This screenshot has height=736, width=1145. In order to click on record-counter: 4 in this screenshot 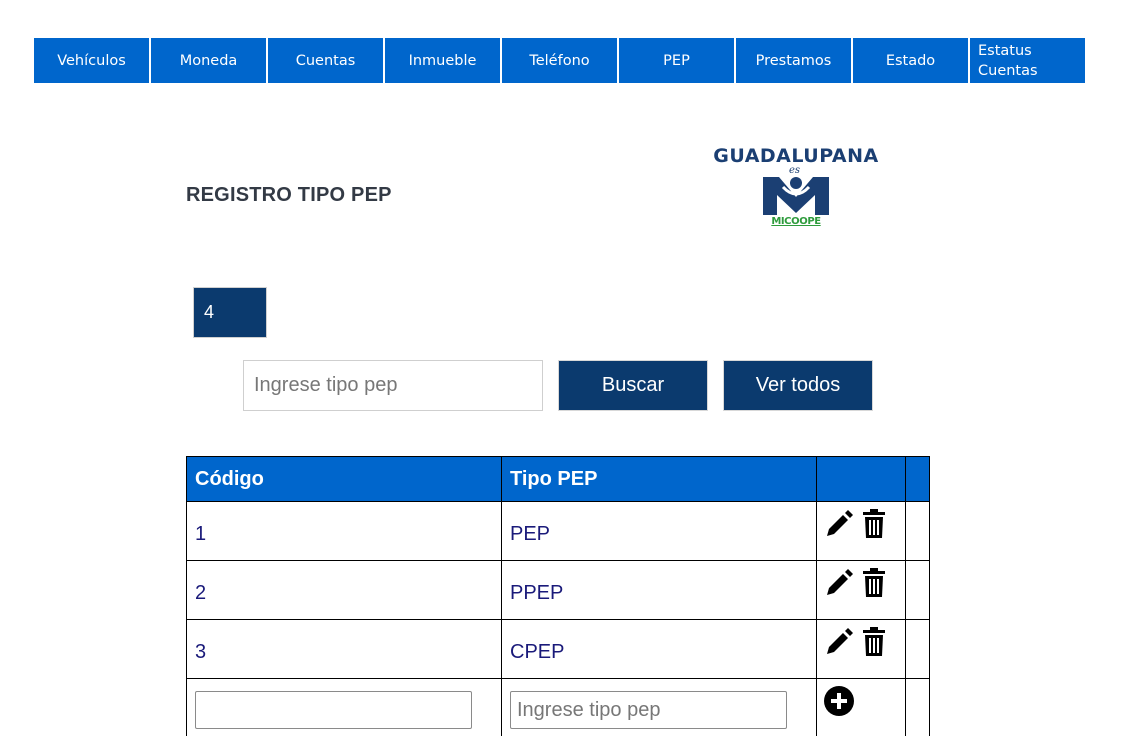, I will do `click(230, 312)`.